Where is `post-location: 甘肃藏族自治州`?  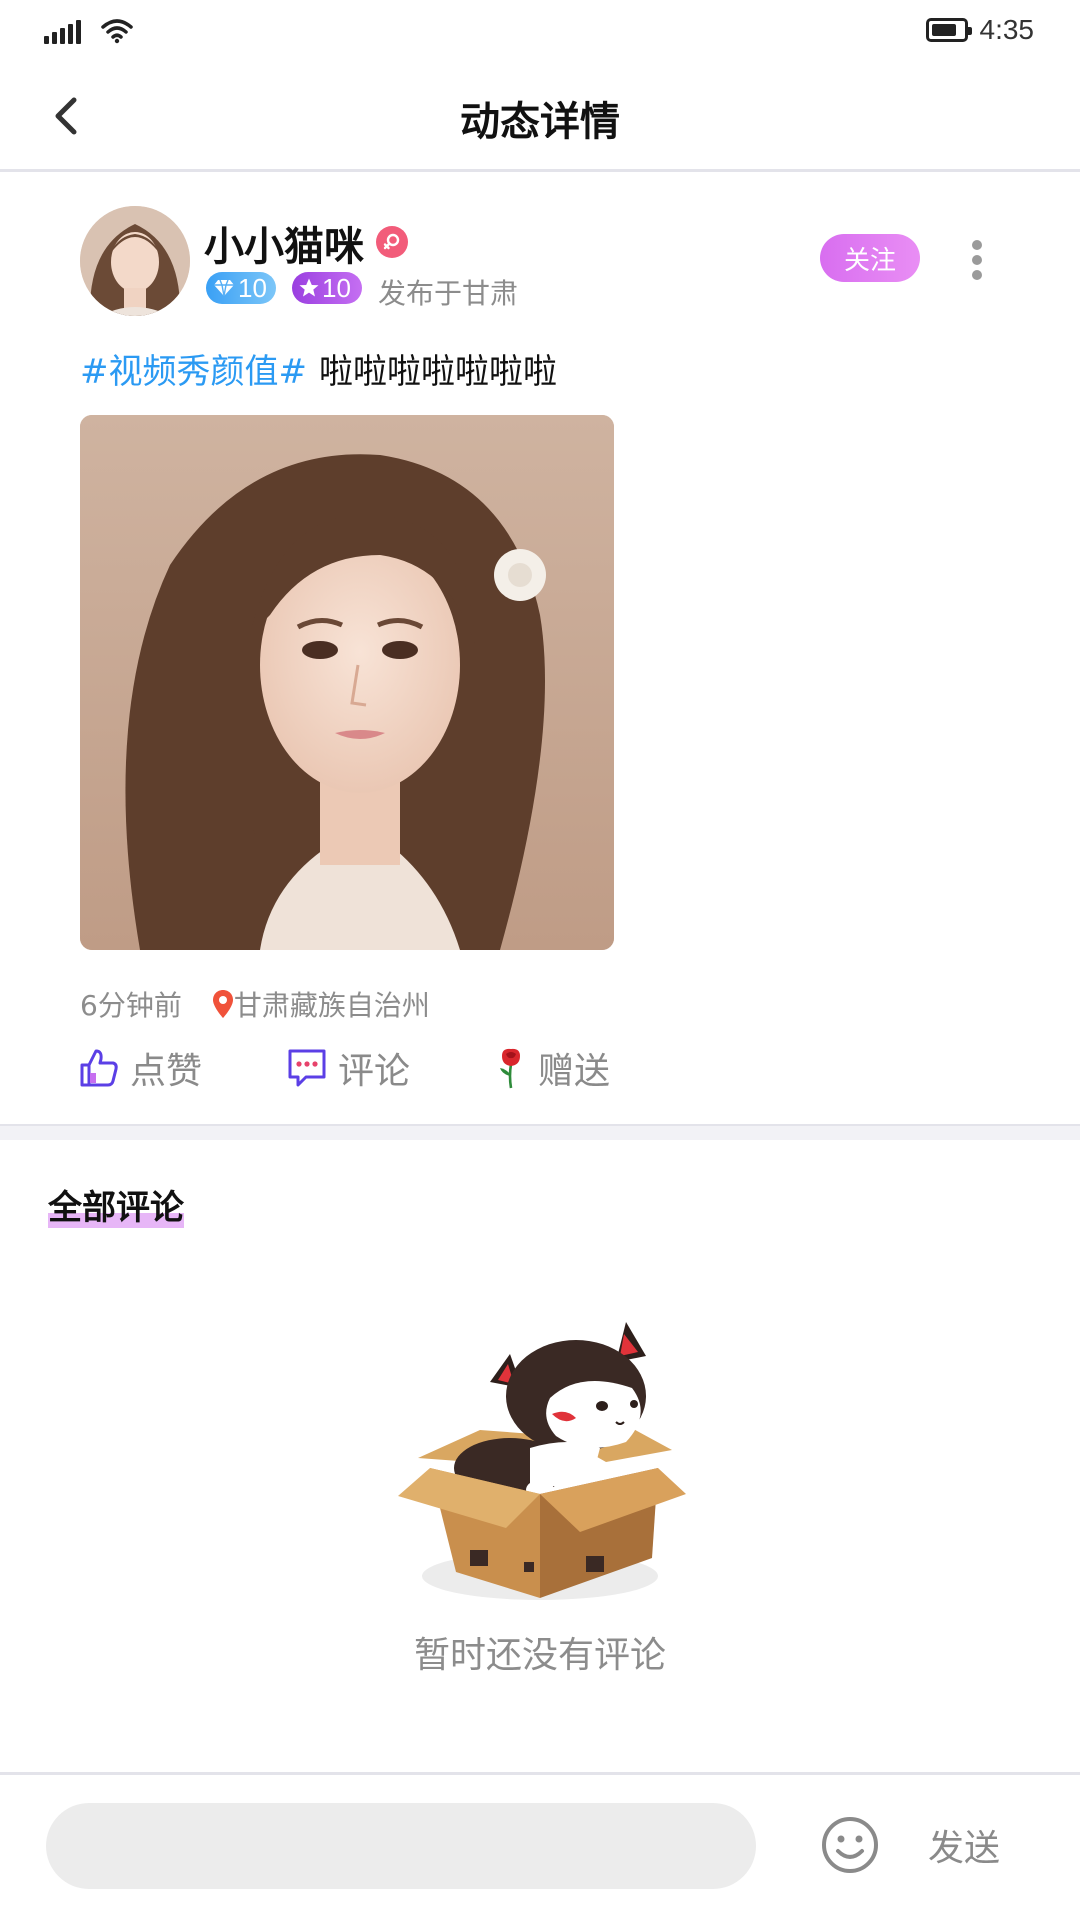 post-location: 甘肃藏族自治州 is located at coordinates (321, 1004).